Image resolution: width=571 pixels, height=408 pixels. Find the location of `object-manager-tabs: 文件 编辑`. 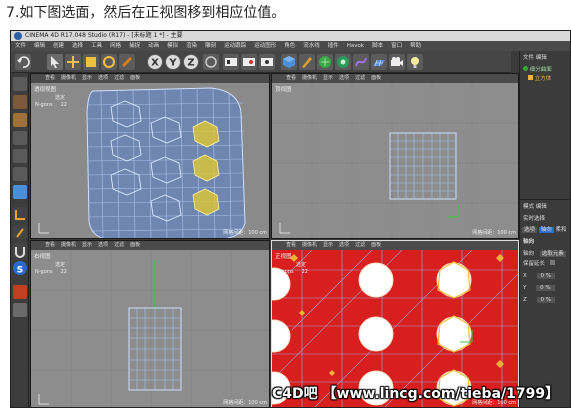

object-manager-tabs: 文件 编辑 is located at coordinates (535, 57).